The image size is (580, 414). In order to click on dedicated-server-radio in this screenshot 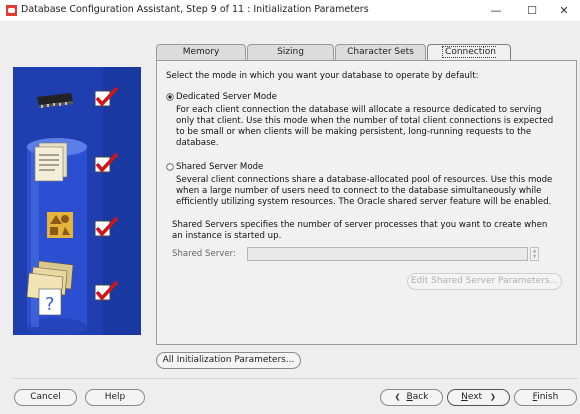, I will do `click(170, 97)`.